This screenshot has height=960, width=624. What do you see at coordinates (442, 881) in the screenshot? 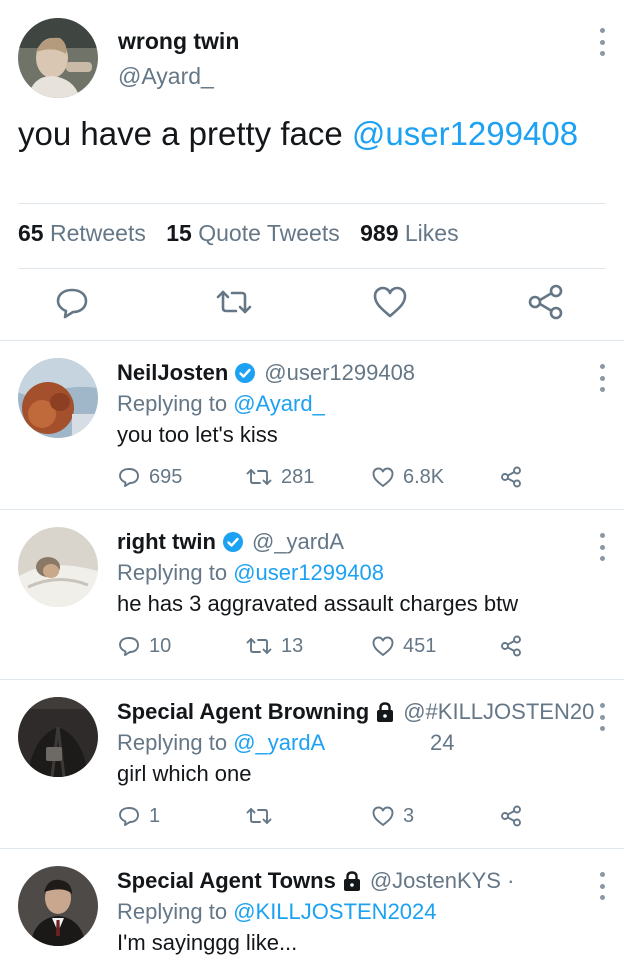
I see `reply-author-handle: @JostenKYS ·` at bounding box center [442, 881].